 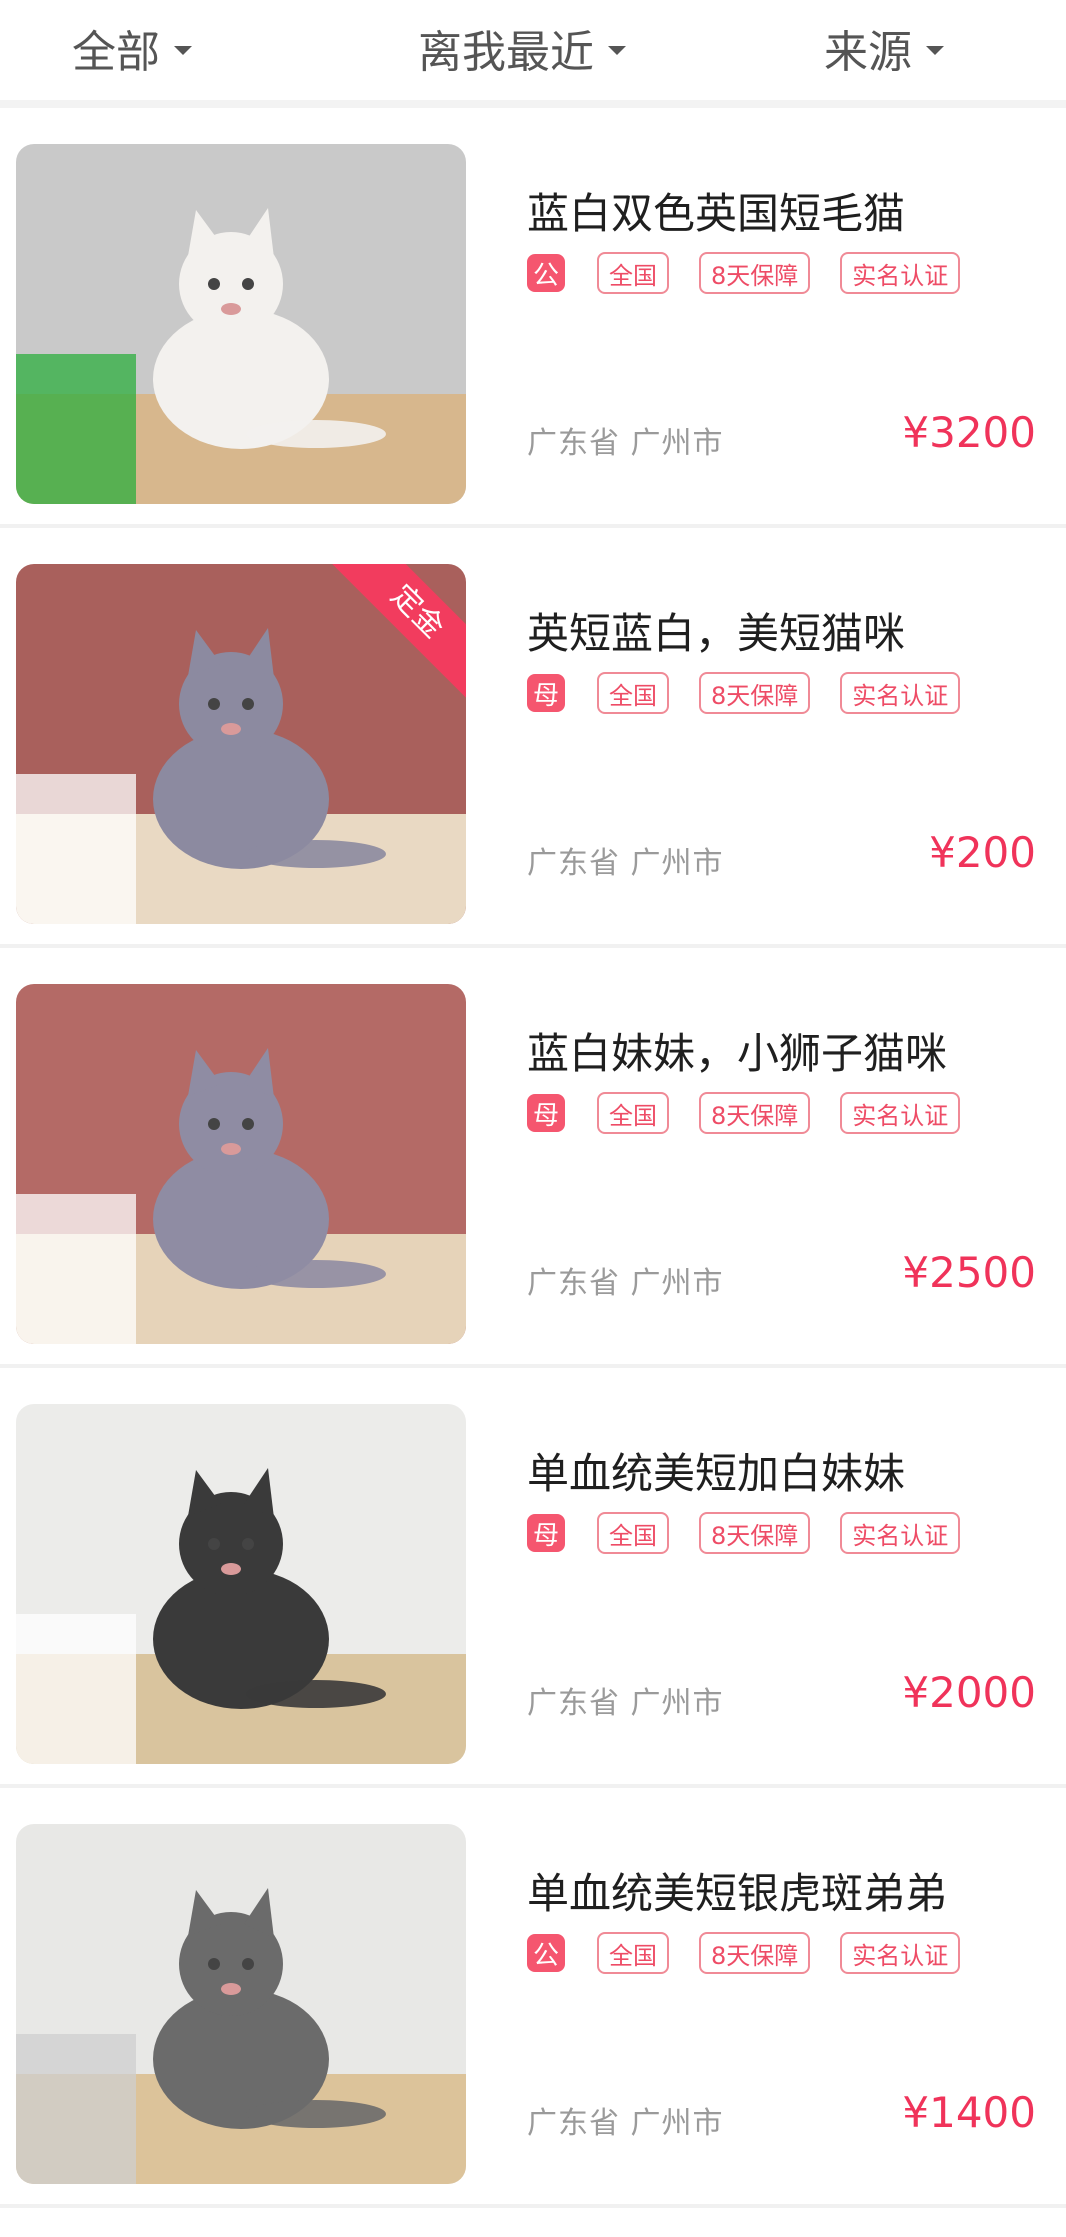 What do you see at coordinates (969, 432) in the screenshot?
I see `listing-price: ¥3200` at bounding box center [969, 432].